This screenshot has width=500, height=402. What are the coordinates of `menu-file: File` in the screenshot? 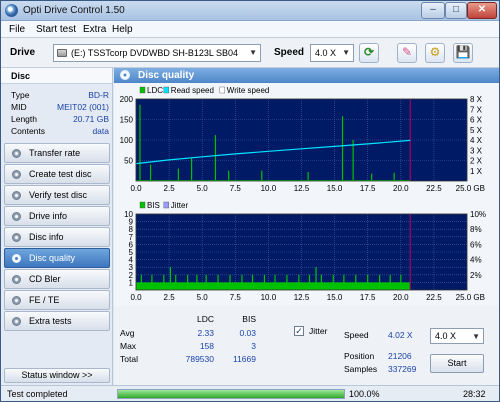 It's located at (17, 29).